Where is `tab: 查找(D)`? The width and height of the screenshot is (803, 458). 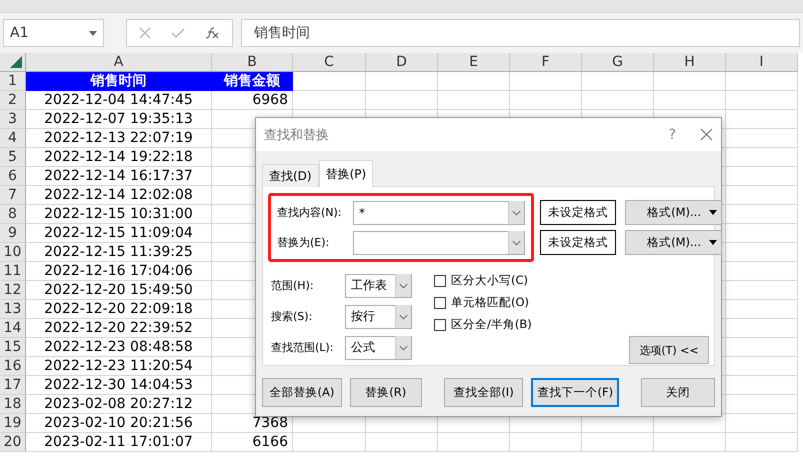
tab: 查找(D) is located at coordinates (290, 175).